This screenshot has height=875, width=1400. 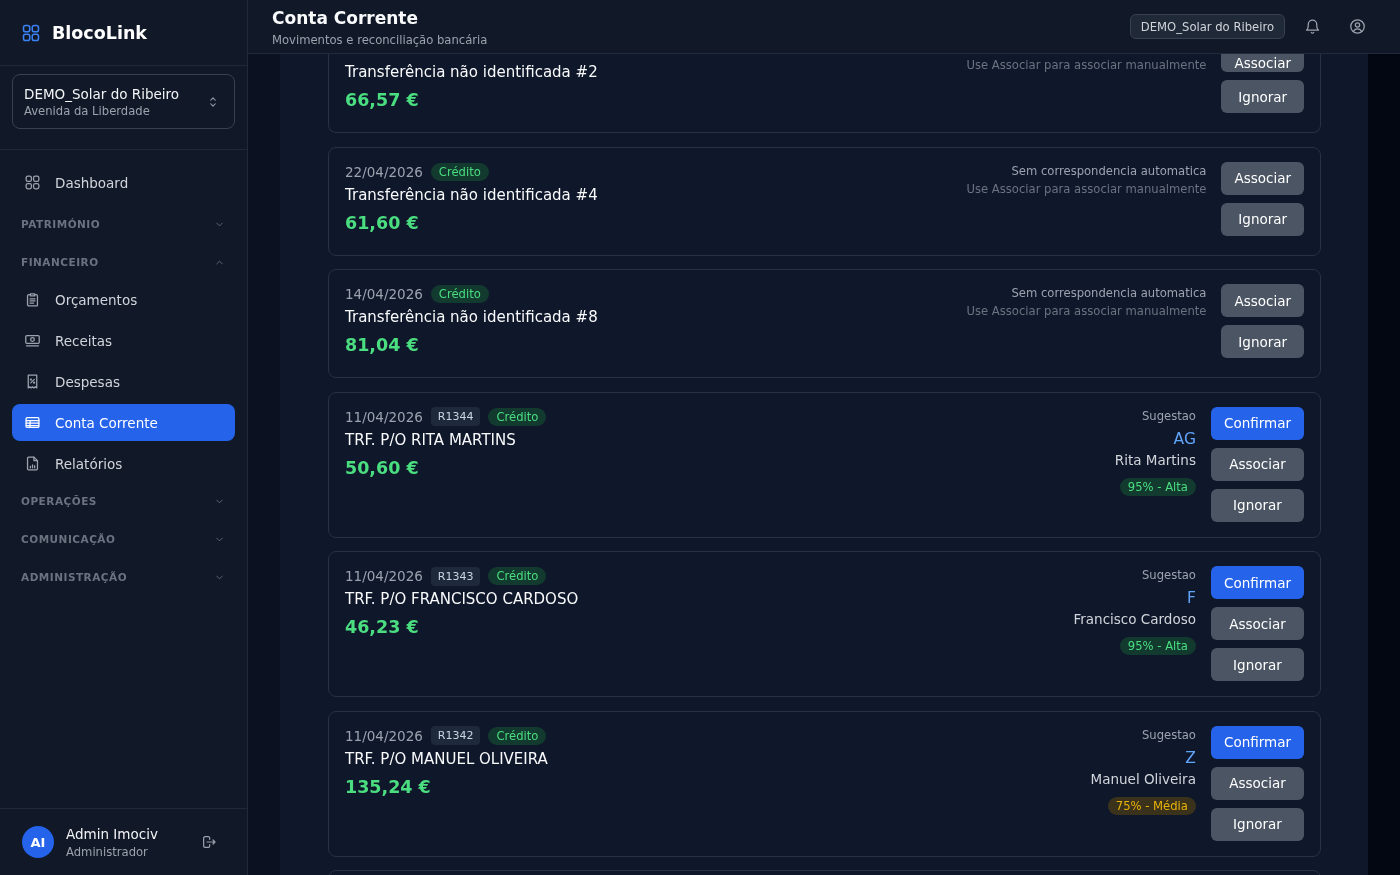 What do you see at coordinates (1207, 26) in the screenshot?
I see `property-tag: DEMO_Solar do Ribeiro` at bounding box center [1207, 26].